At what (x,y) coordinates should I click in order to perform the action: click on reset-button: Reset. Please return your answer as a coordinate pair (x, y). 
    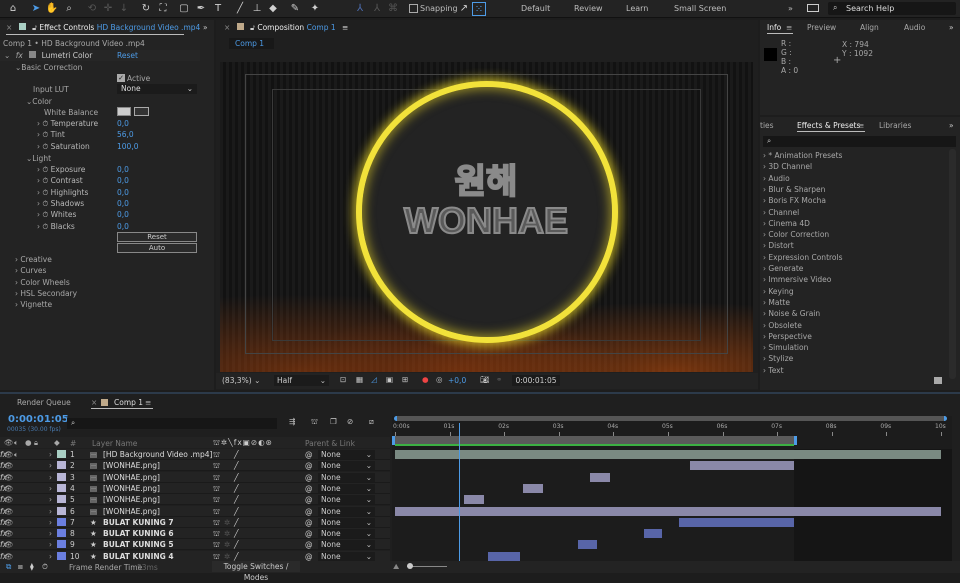
    Looking at the image, I should click on (157, 237).